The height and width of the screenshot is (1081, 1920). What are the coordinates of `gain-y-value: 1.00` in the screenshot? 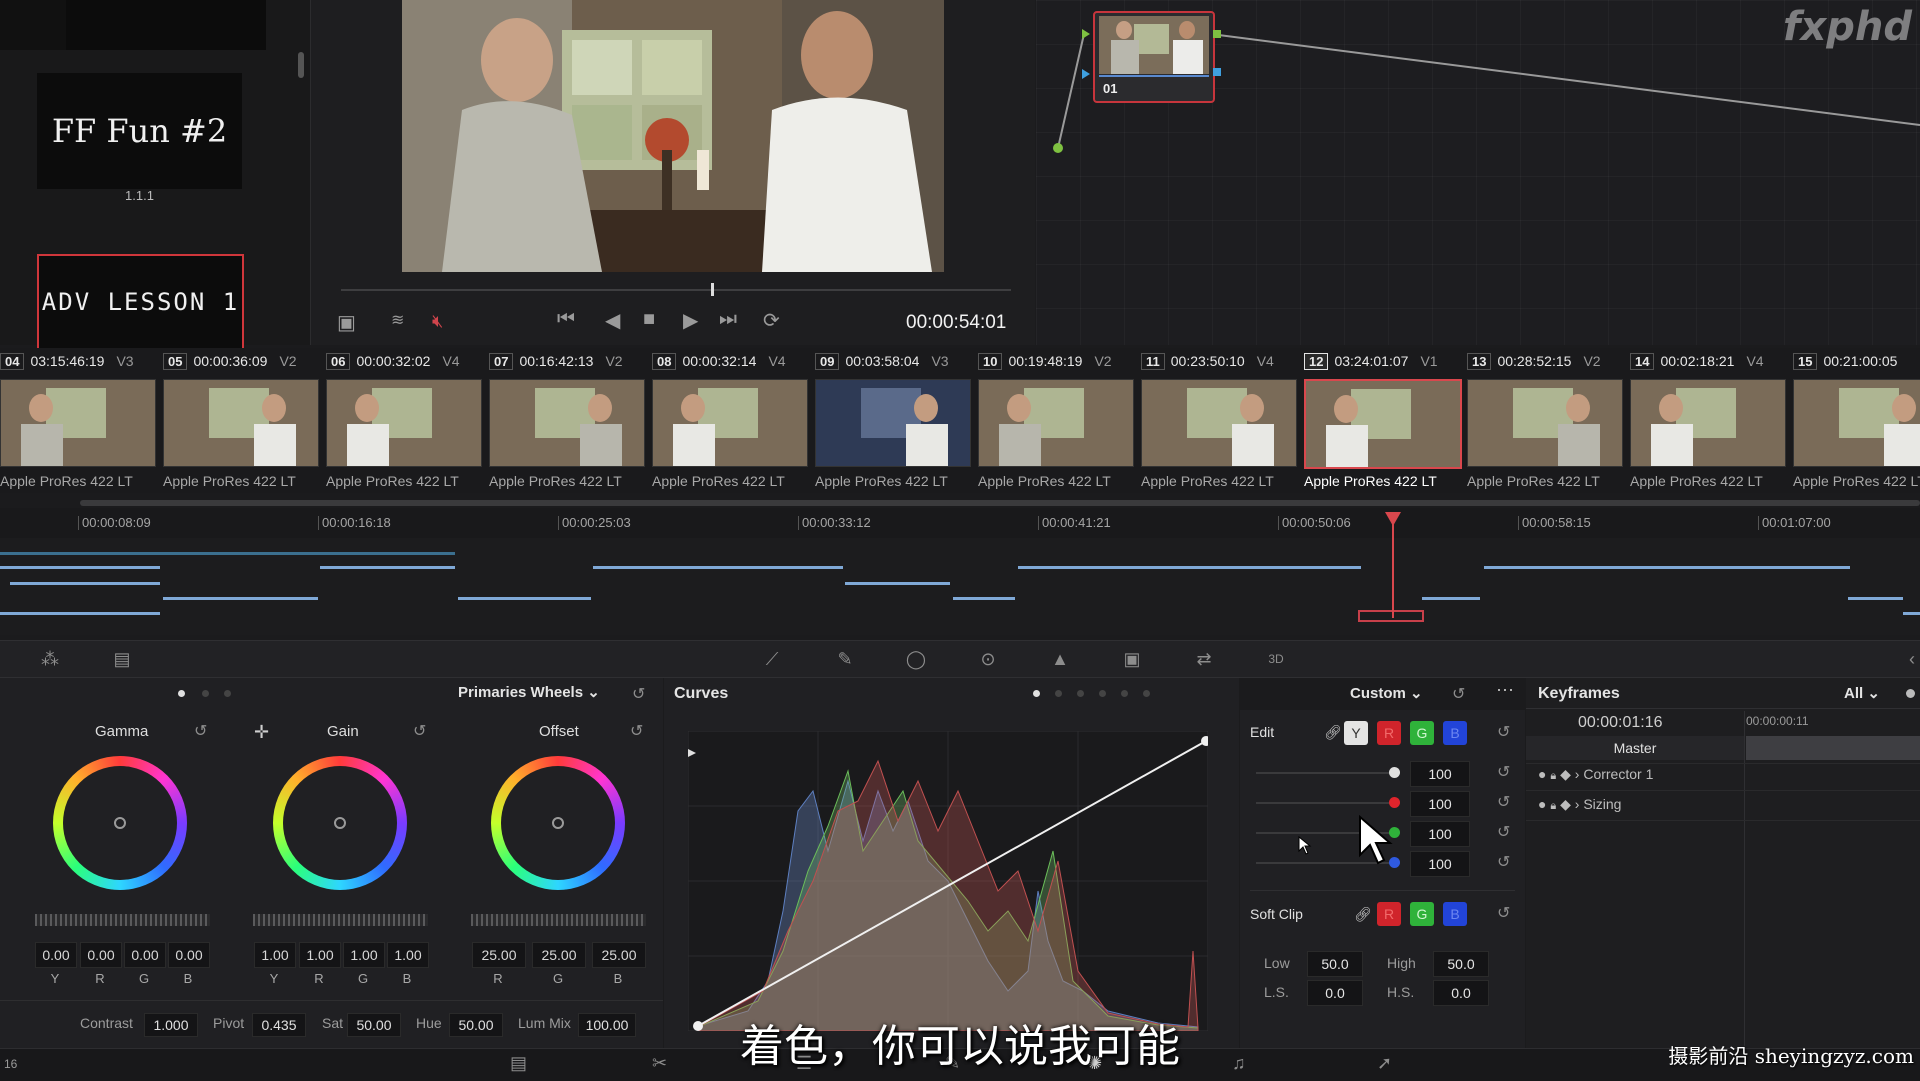 It's located at (275, 955).